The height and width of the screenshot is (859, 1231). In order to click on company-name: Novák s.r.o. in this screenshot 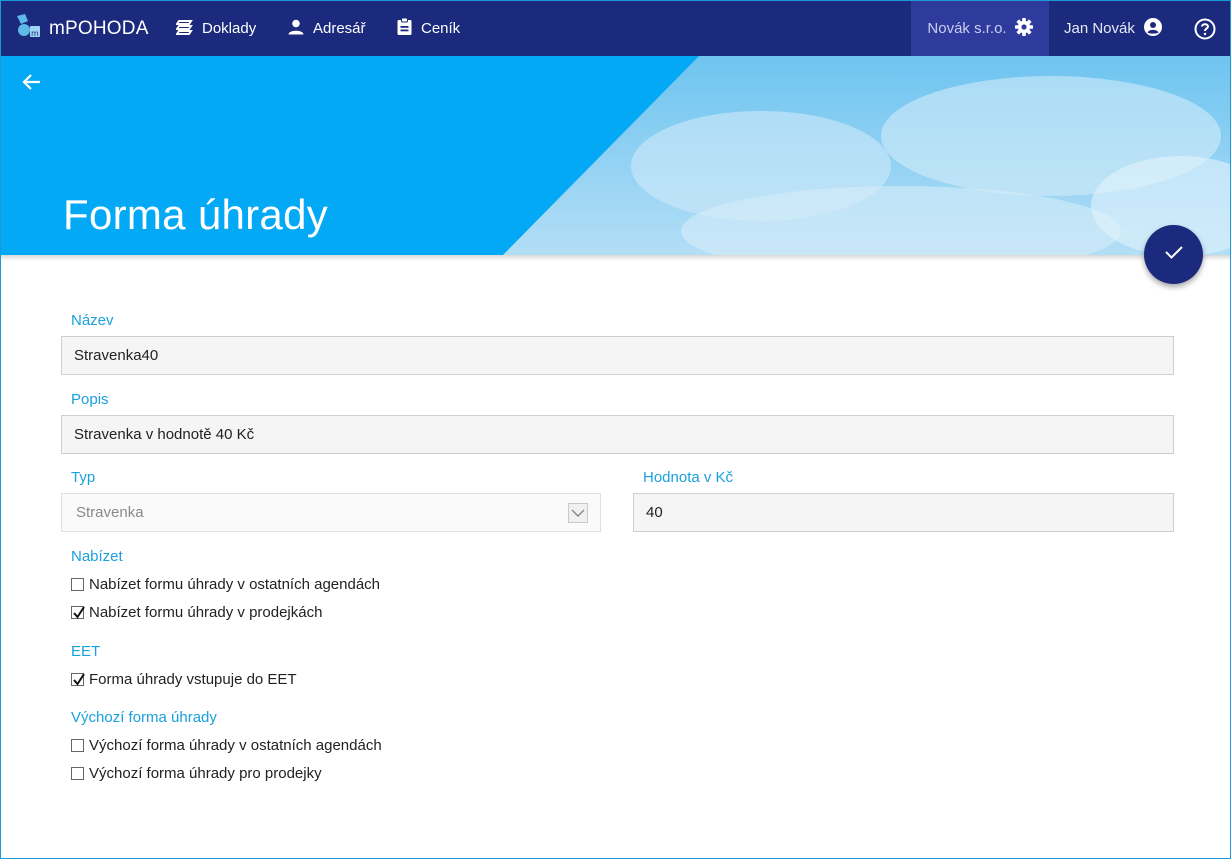, I will do `click(967, 28)`.